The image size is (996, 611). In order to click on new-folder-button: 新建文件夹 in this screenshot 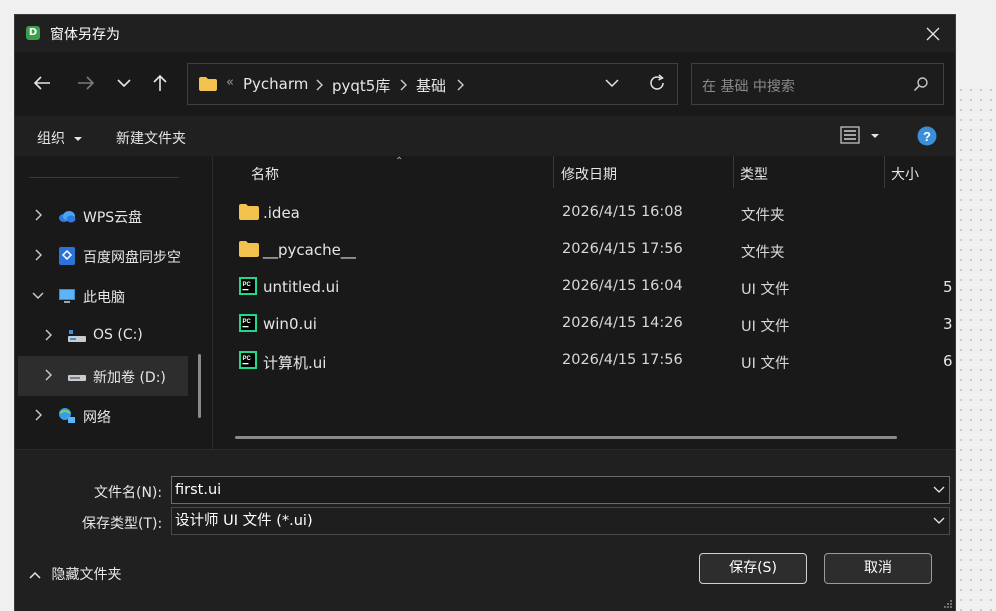, I will do `click(151, 138)`.